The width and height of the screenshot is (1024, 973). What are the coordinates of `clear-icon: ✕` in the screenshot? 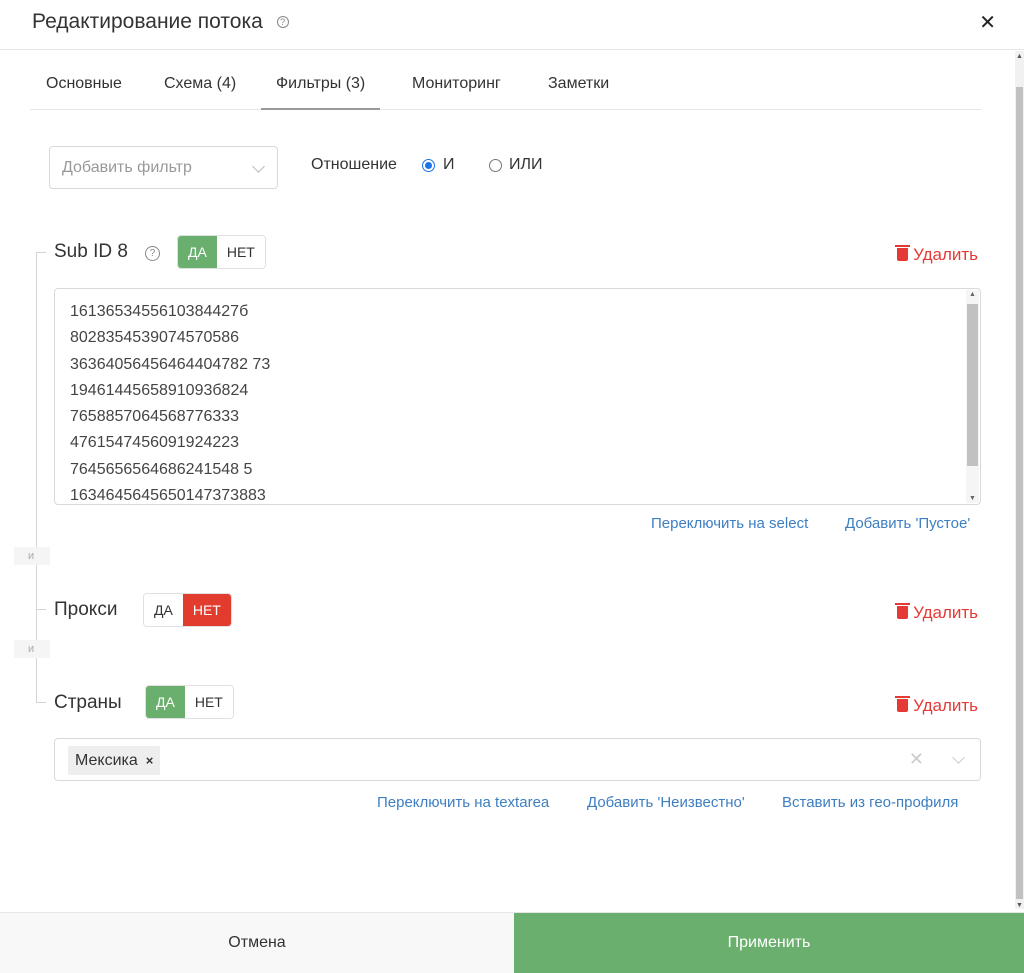 It's located at (916, 759).